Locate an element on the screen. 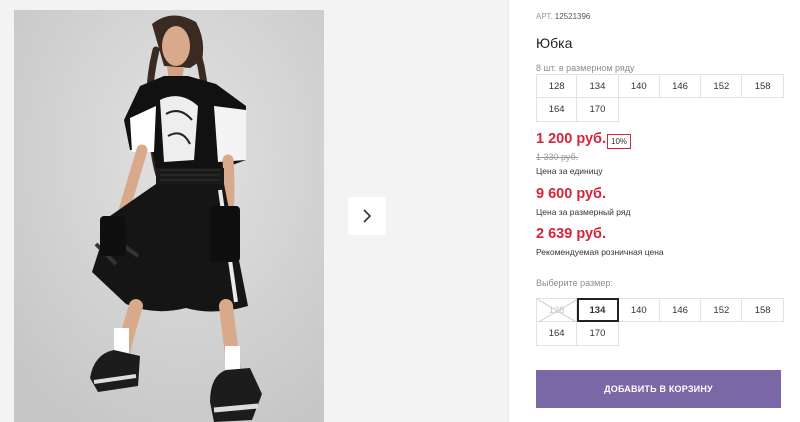 This screenshot has width=800, height=422. unit-price: 1 200 руб. is located at coordinates (571, 139).